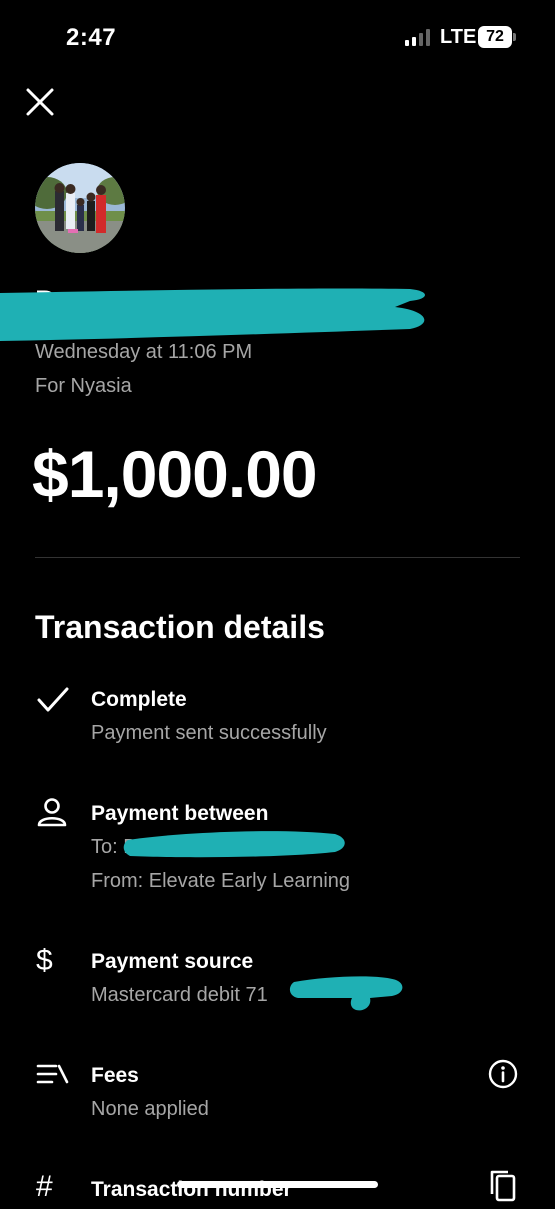 This screenshot has height=1209, width=555. I want to click on between-from: From: Elevate Early Learning, so click(221, 881).